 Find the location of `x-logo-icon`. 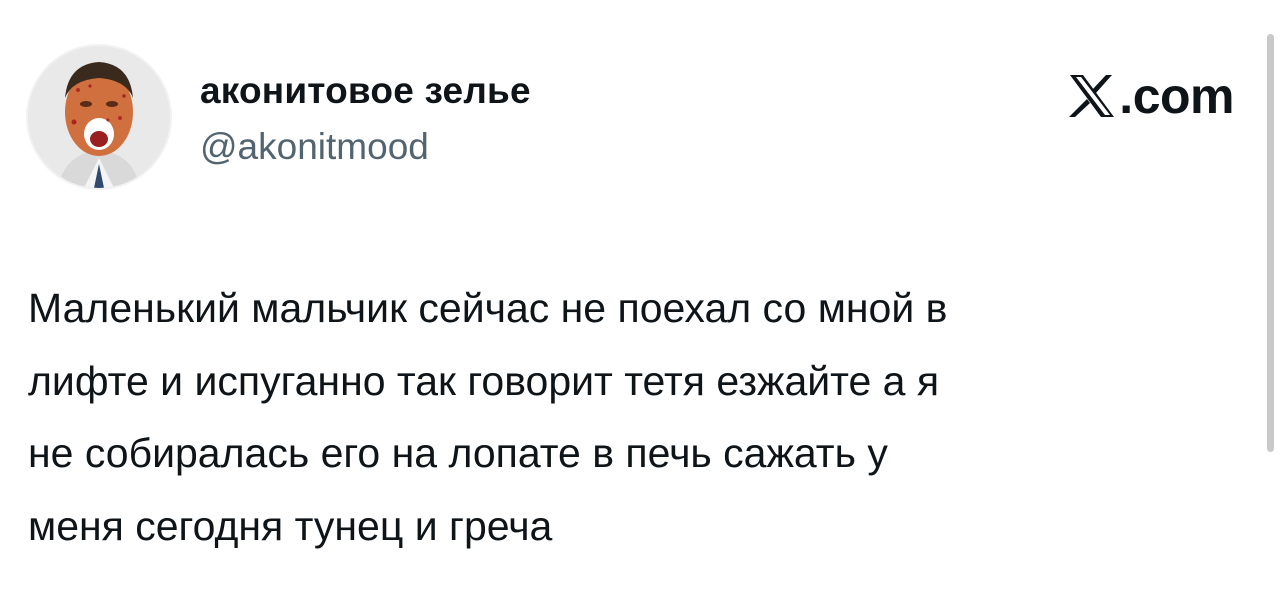

x-logo-icon is located at coordinates (1092, 96).